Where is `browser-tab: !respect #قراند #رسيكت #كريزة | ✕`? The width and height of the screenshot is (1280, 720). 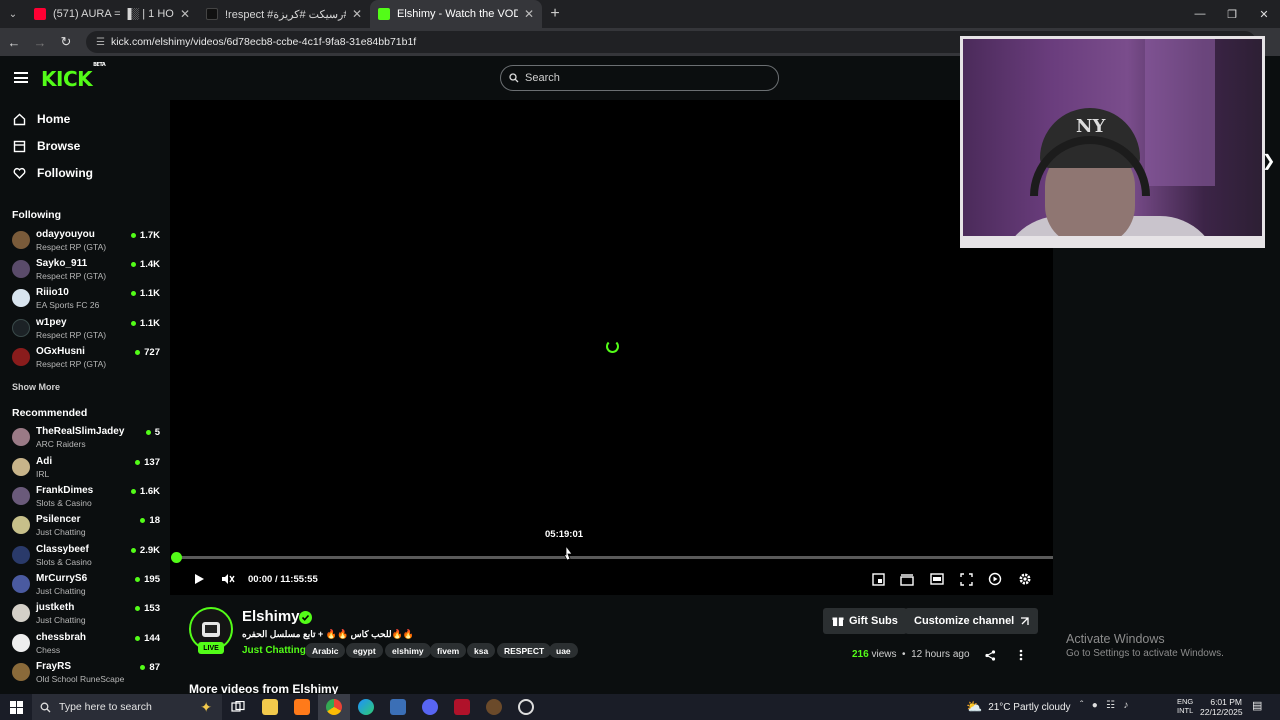 browser-tab: !respect #قراند #رسيكت #كريزة | ✕ is located at coordinates (284, 14).